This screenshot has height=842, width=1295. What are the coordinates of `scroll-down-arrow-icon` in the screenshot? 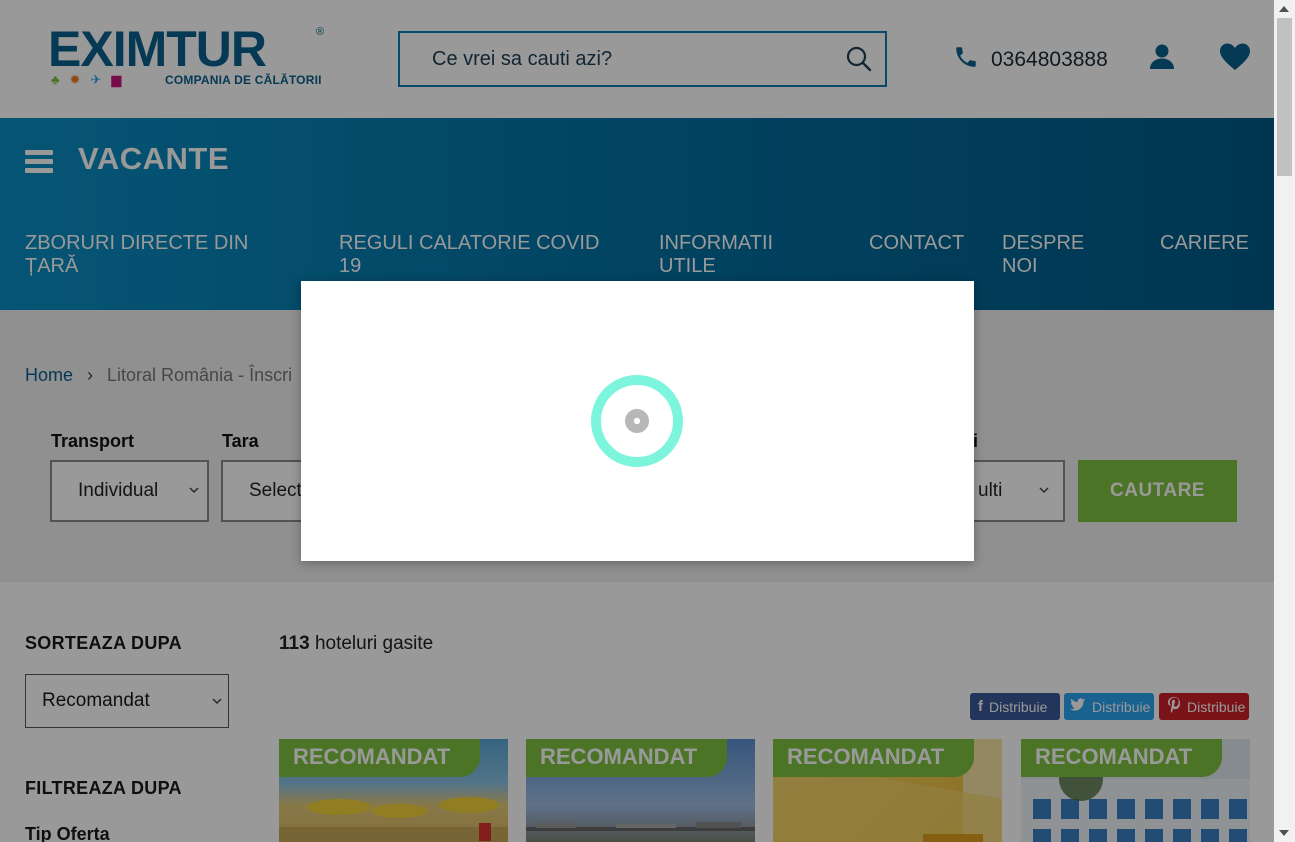 It's located at (1284, 833).